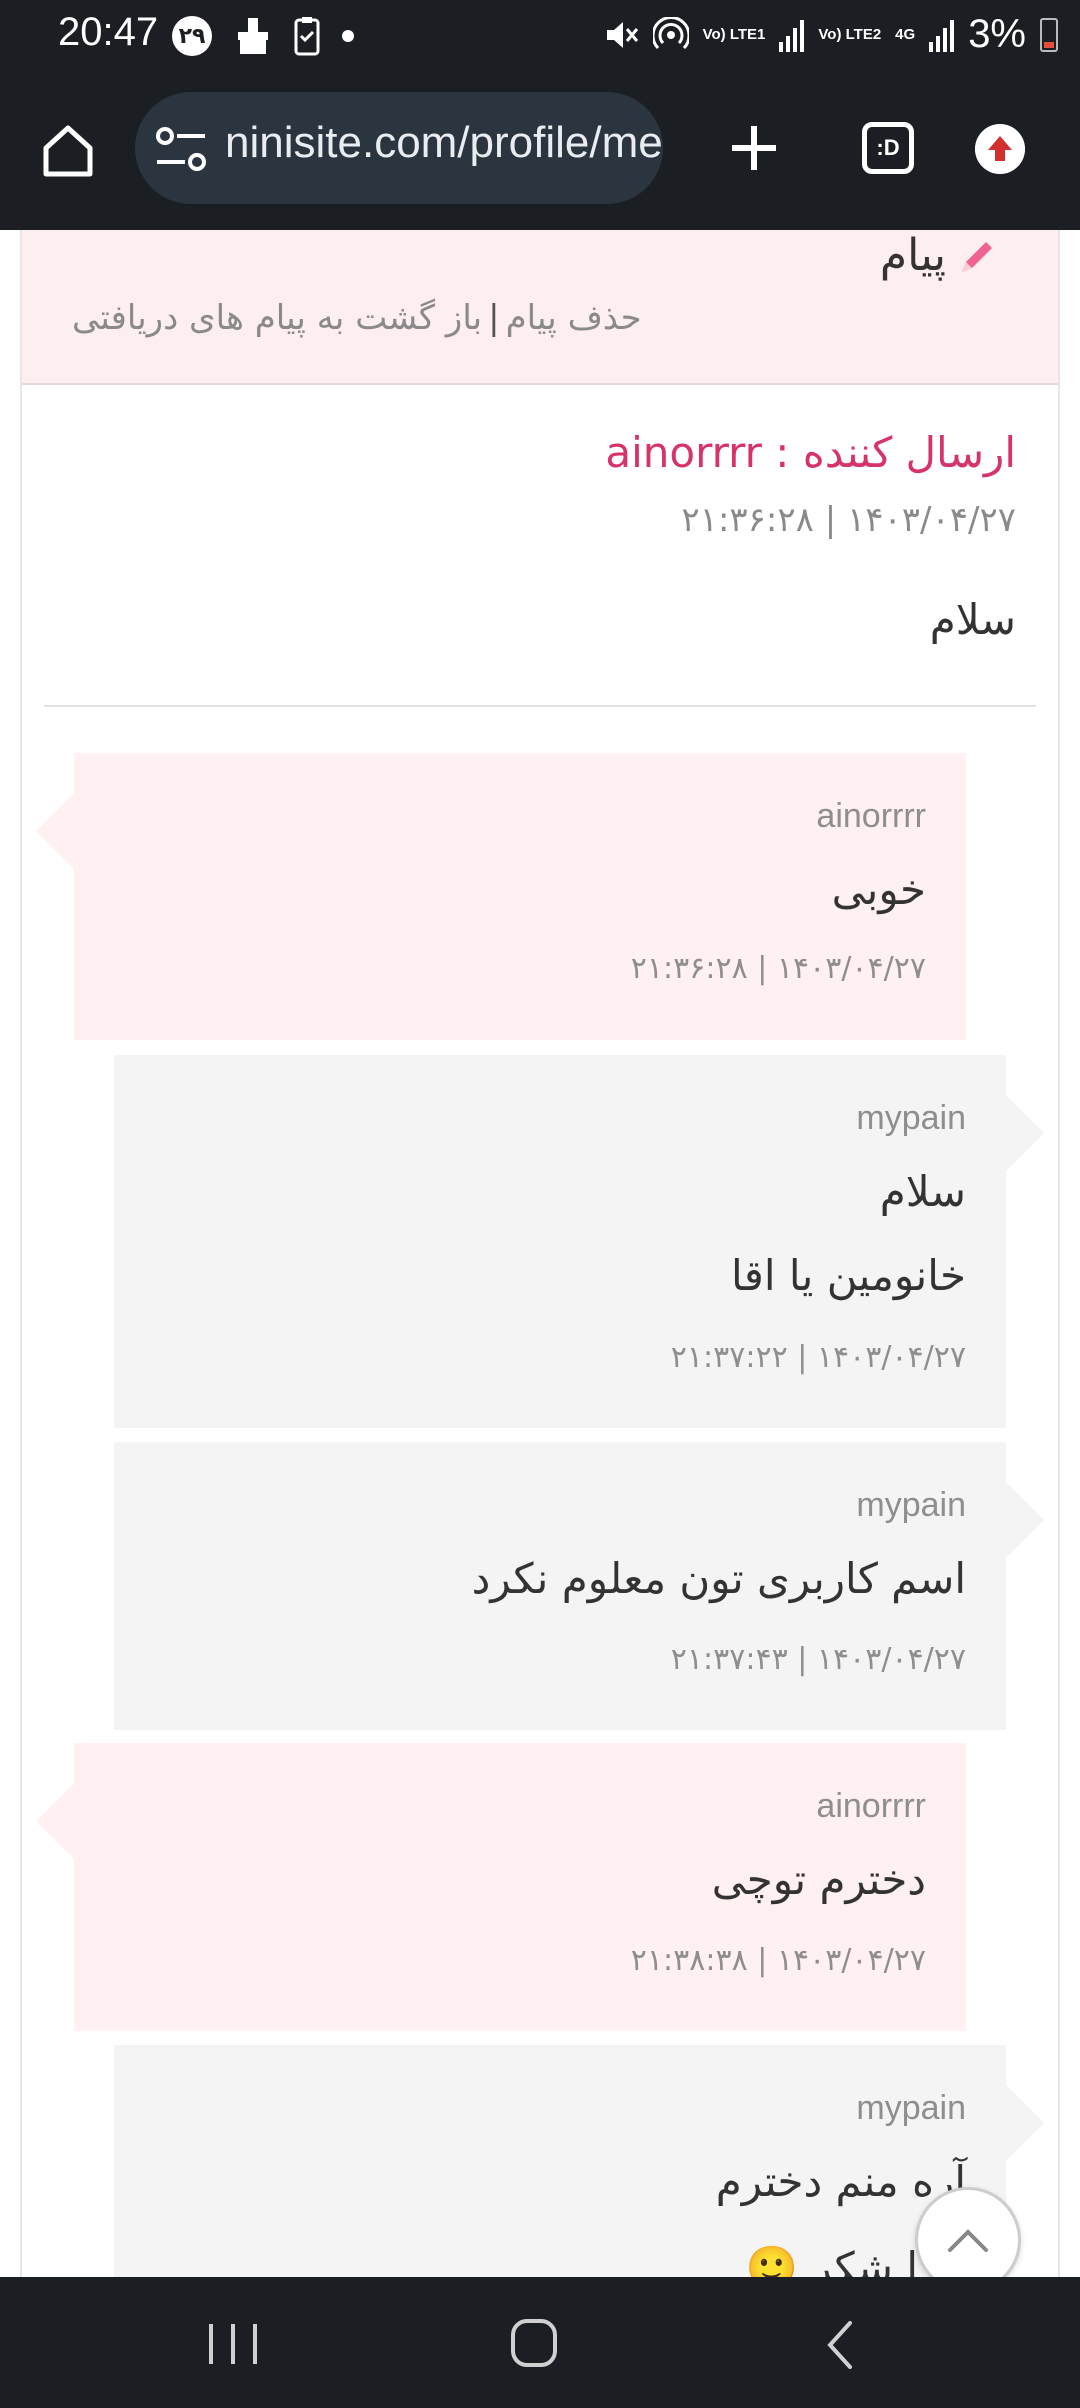  I want to click on message-sender: ارسال کننده : ainorrrr, so click(810, 452).